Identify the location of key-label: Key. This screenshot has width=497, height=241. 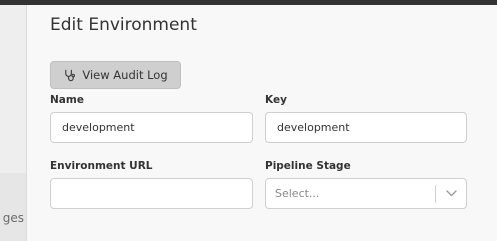
(276, 100).